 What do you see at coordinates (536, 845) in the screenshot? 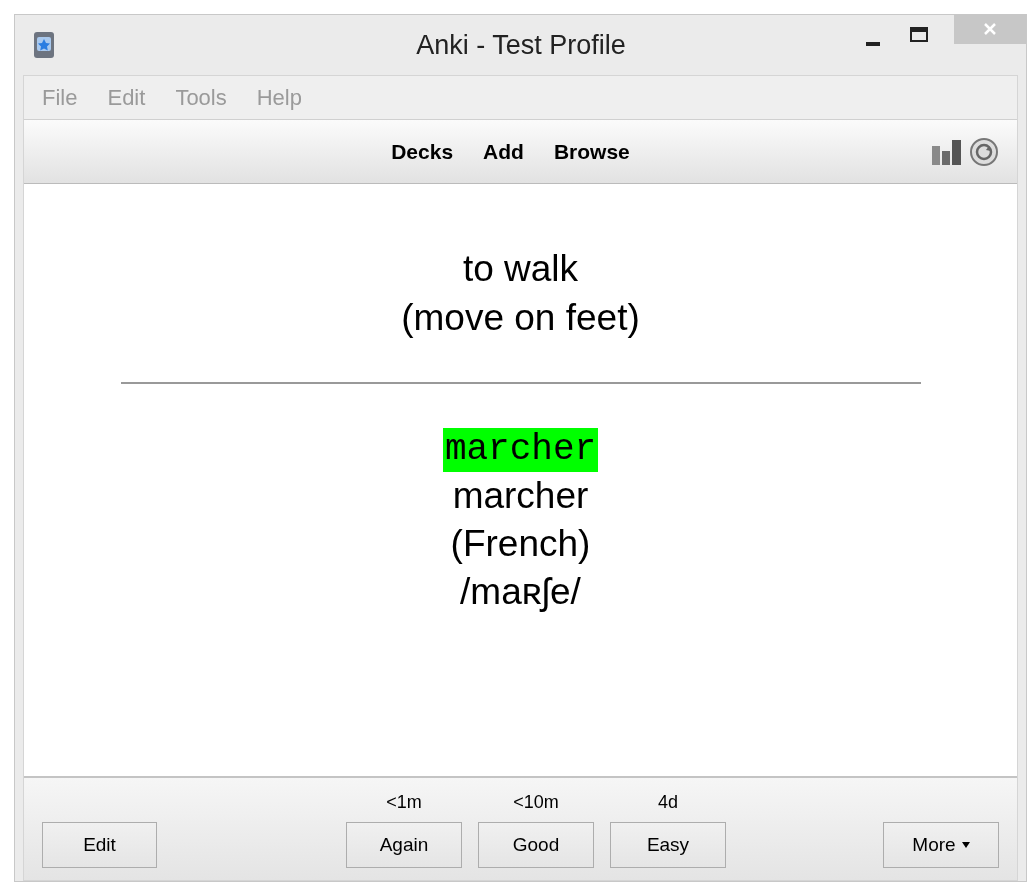
I see `answer-button: Good` at bounding box center [536, 845].